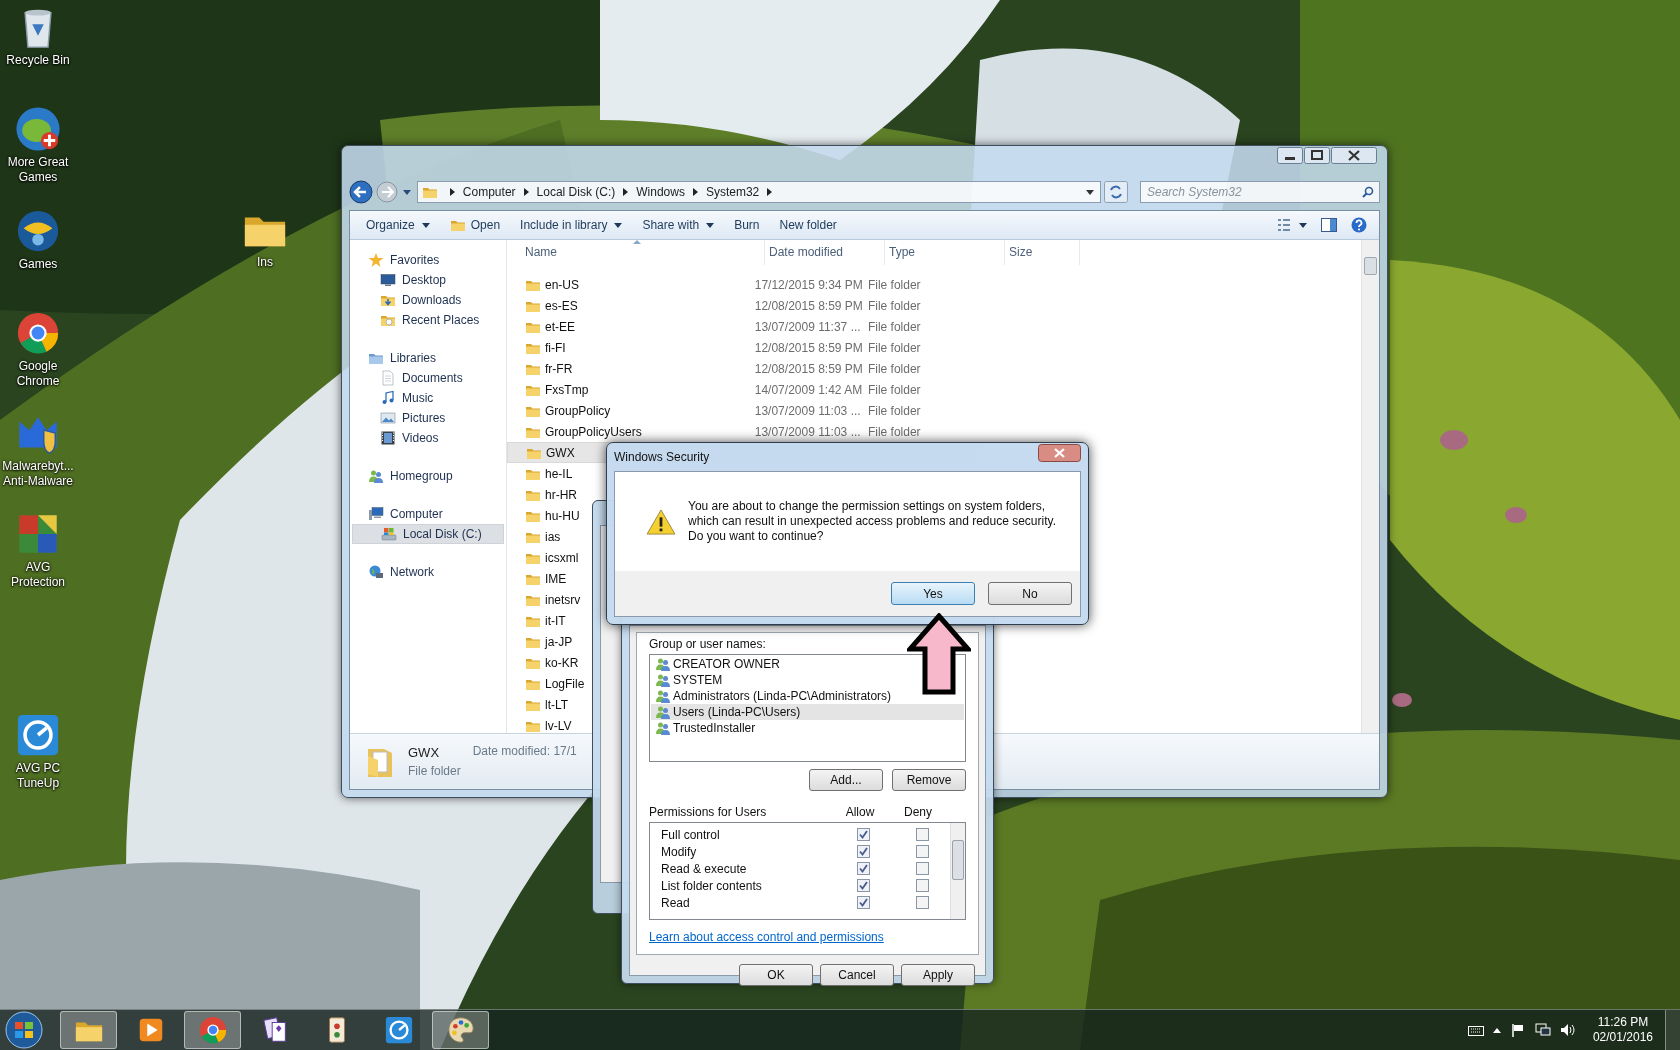  I want to click on file-name: et-EE, so click(560, 326).